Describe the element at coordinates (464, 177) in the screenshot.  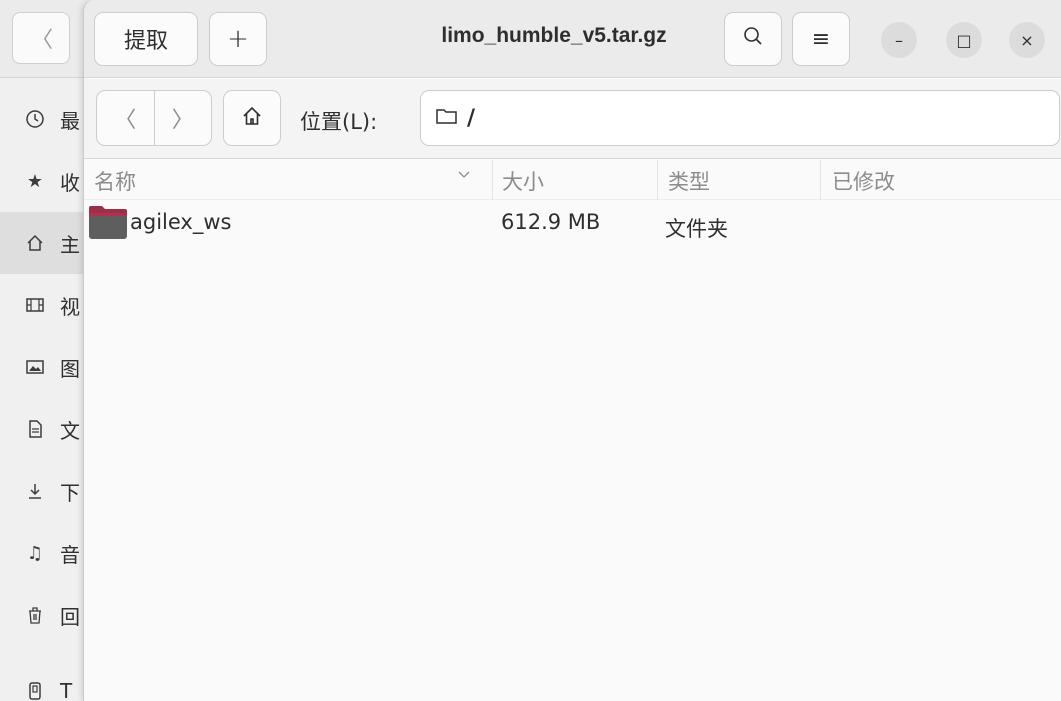
I see `sort-descending-icon` at that location.